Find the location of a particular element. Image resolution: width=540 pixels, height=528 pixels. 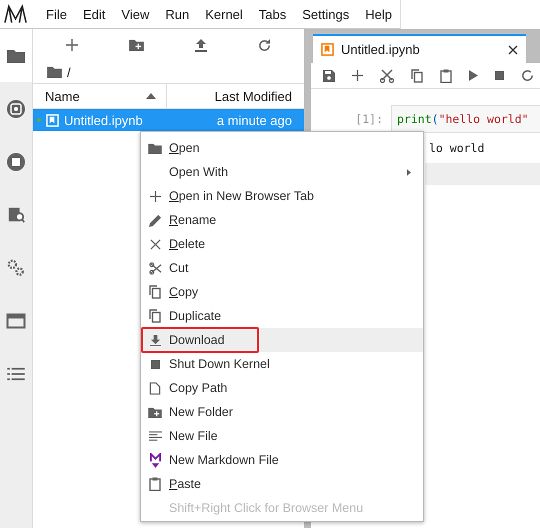

code-cell: print("hello world" is located at coordinates (465, 119).